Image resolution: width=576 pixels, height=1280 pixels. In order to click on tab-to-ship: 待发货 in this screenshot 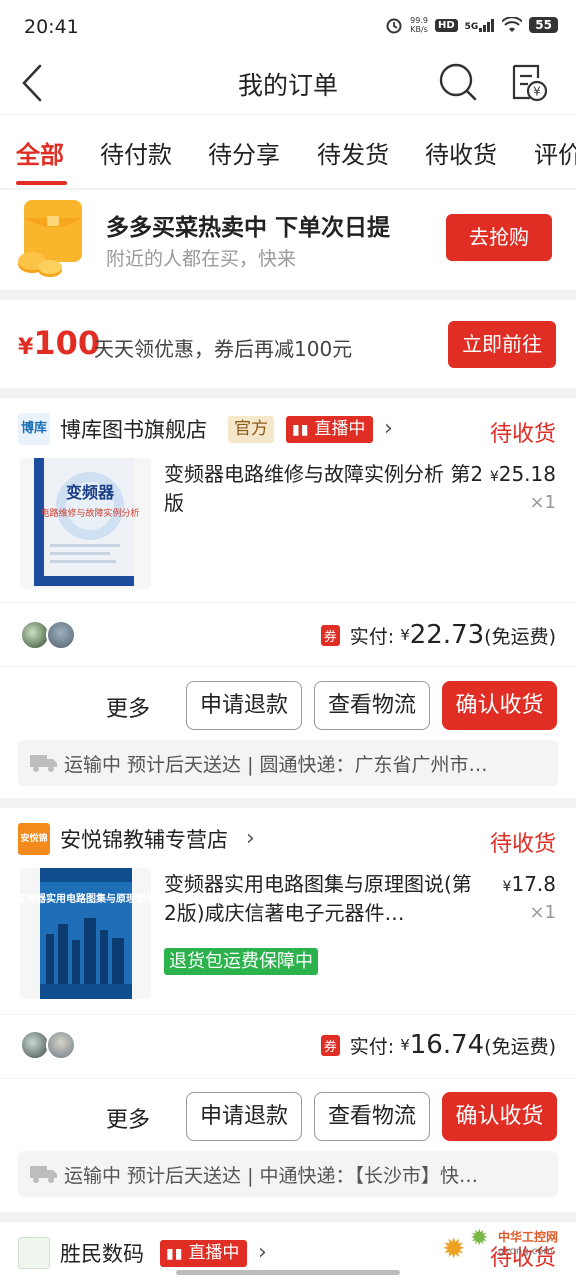, I will do `click(353, 152)`.